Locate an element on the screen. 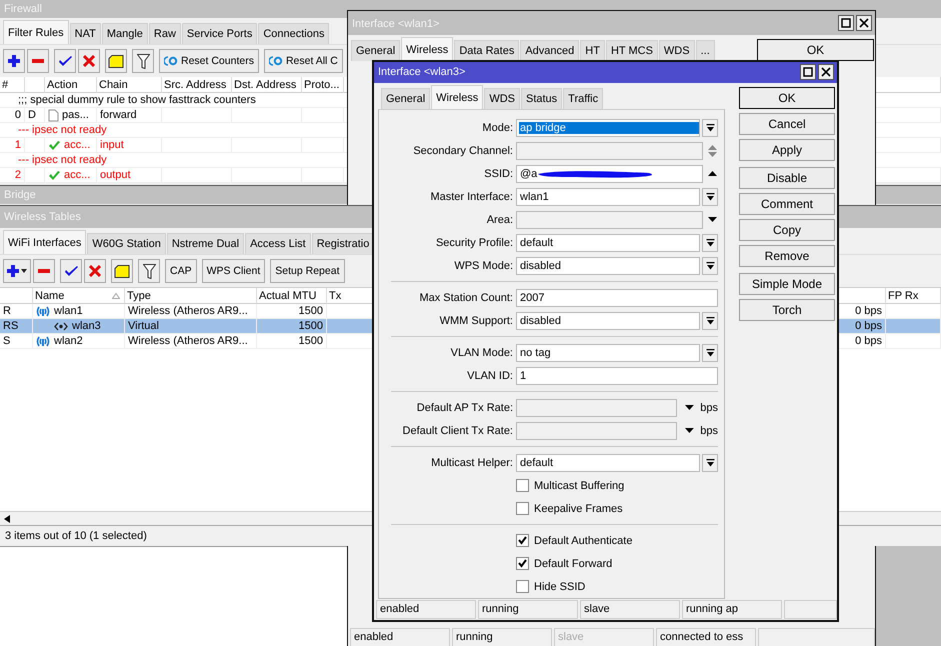  tab: NAT is located at coordinates (85, 33).